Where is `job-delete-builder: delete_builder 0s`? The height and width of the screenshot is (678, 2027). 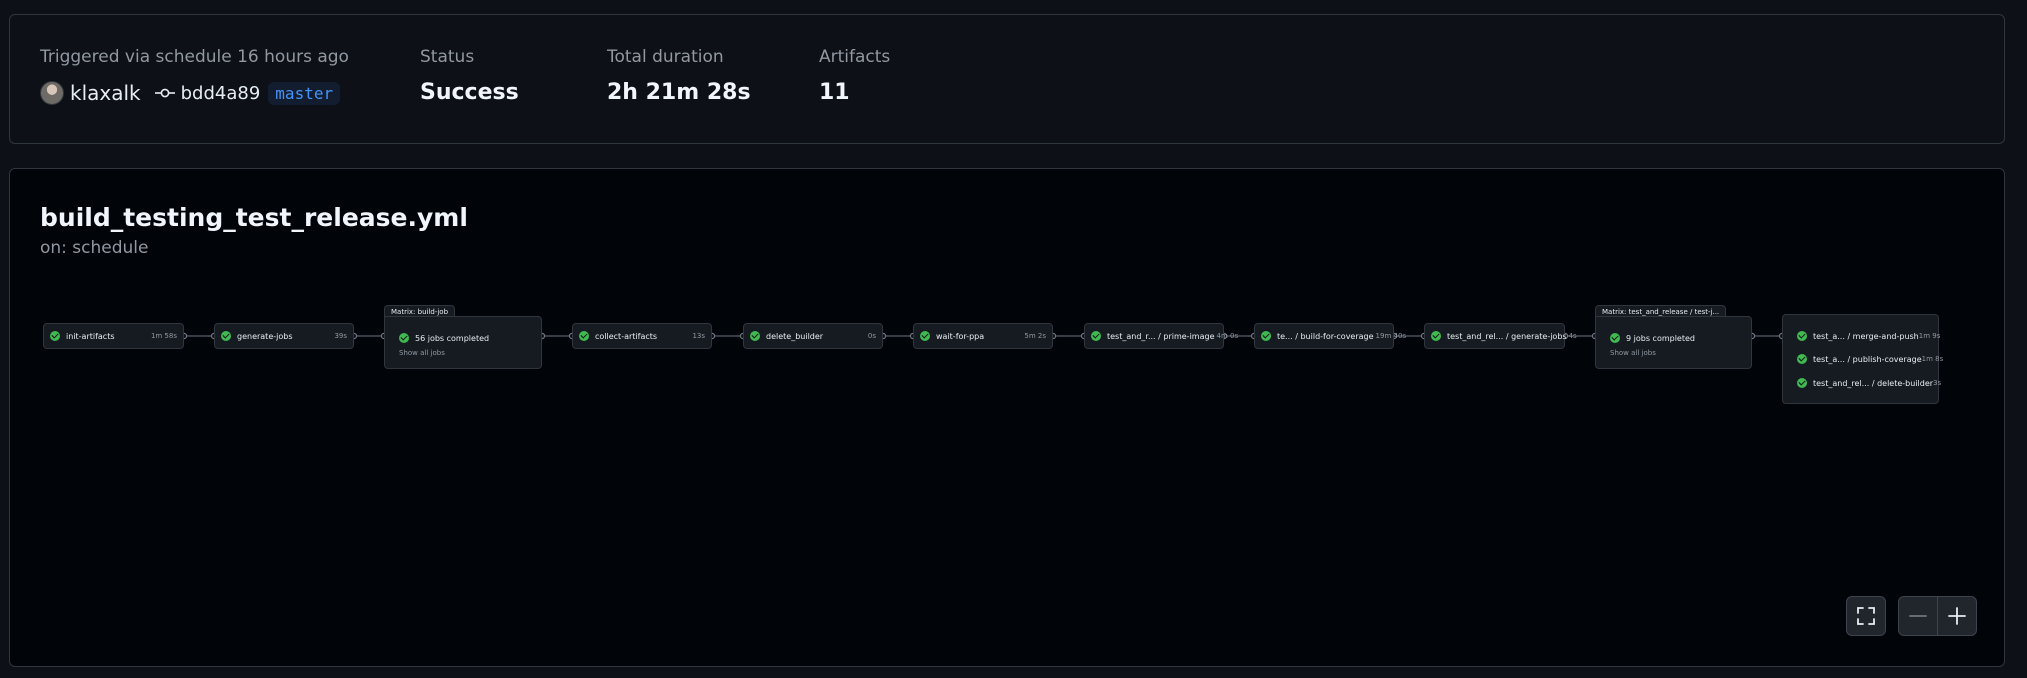
job-delete-builder: delete_builder 0s is located at coordinates (813, 336).